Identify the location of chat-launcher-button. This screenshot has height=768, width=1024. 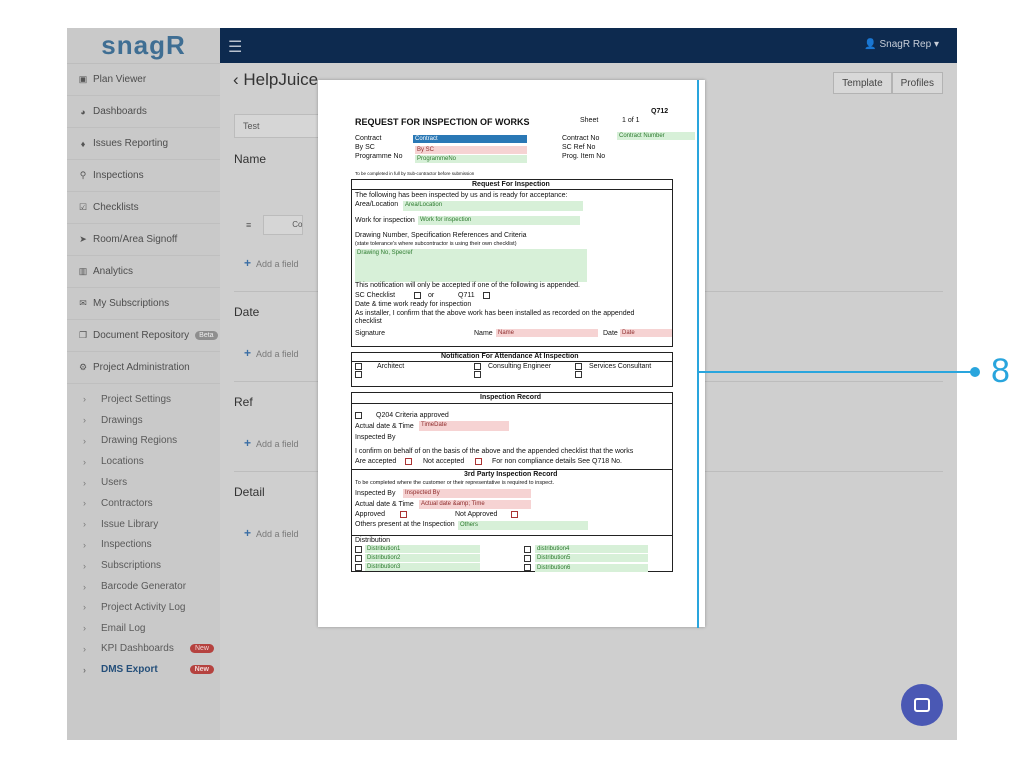
(922, 705).